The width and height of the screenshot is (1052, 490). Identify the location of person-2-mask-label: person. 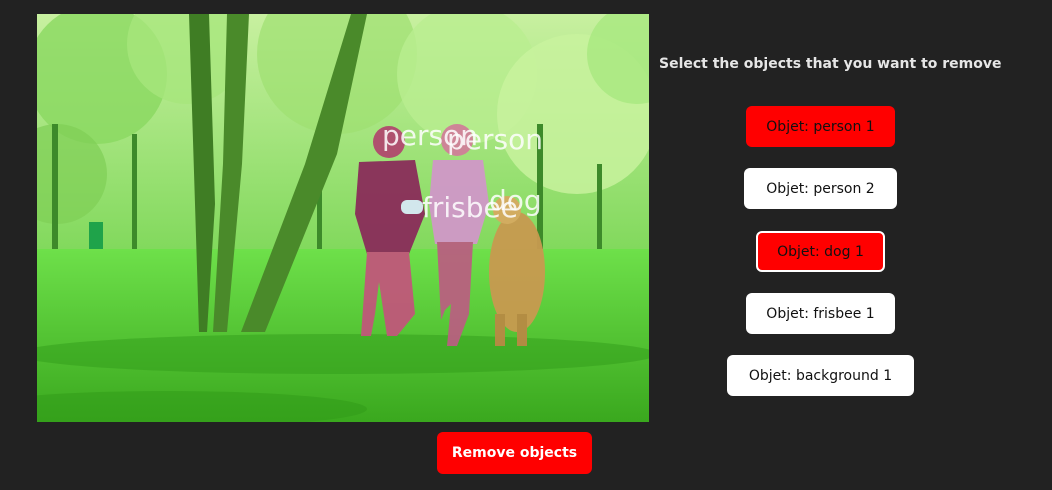
(495, 139).